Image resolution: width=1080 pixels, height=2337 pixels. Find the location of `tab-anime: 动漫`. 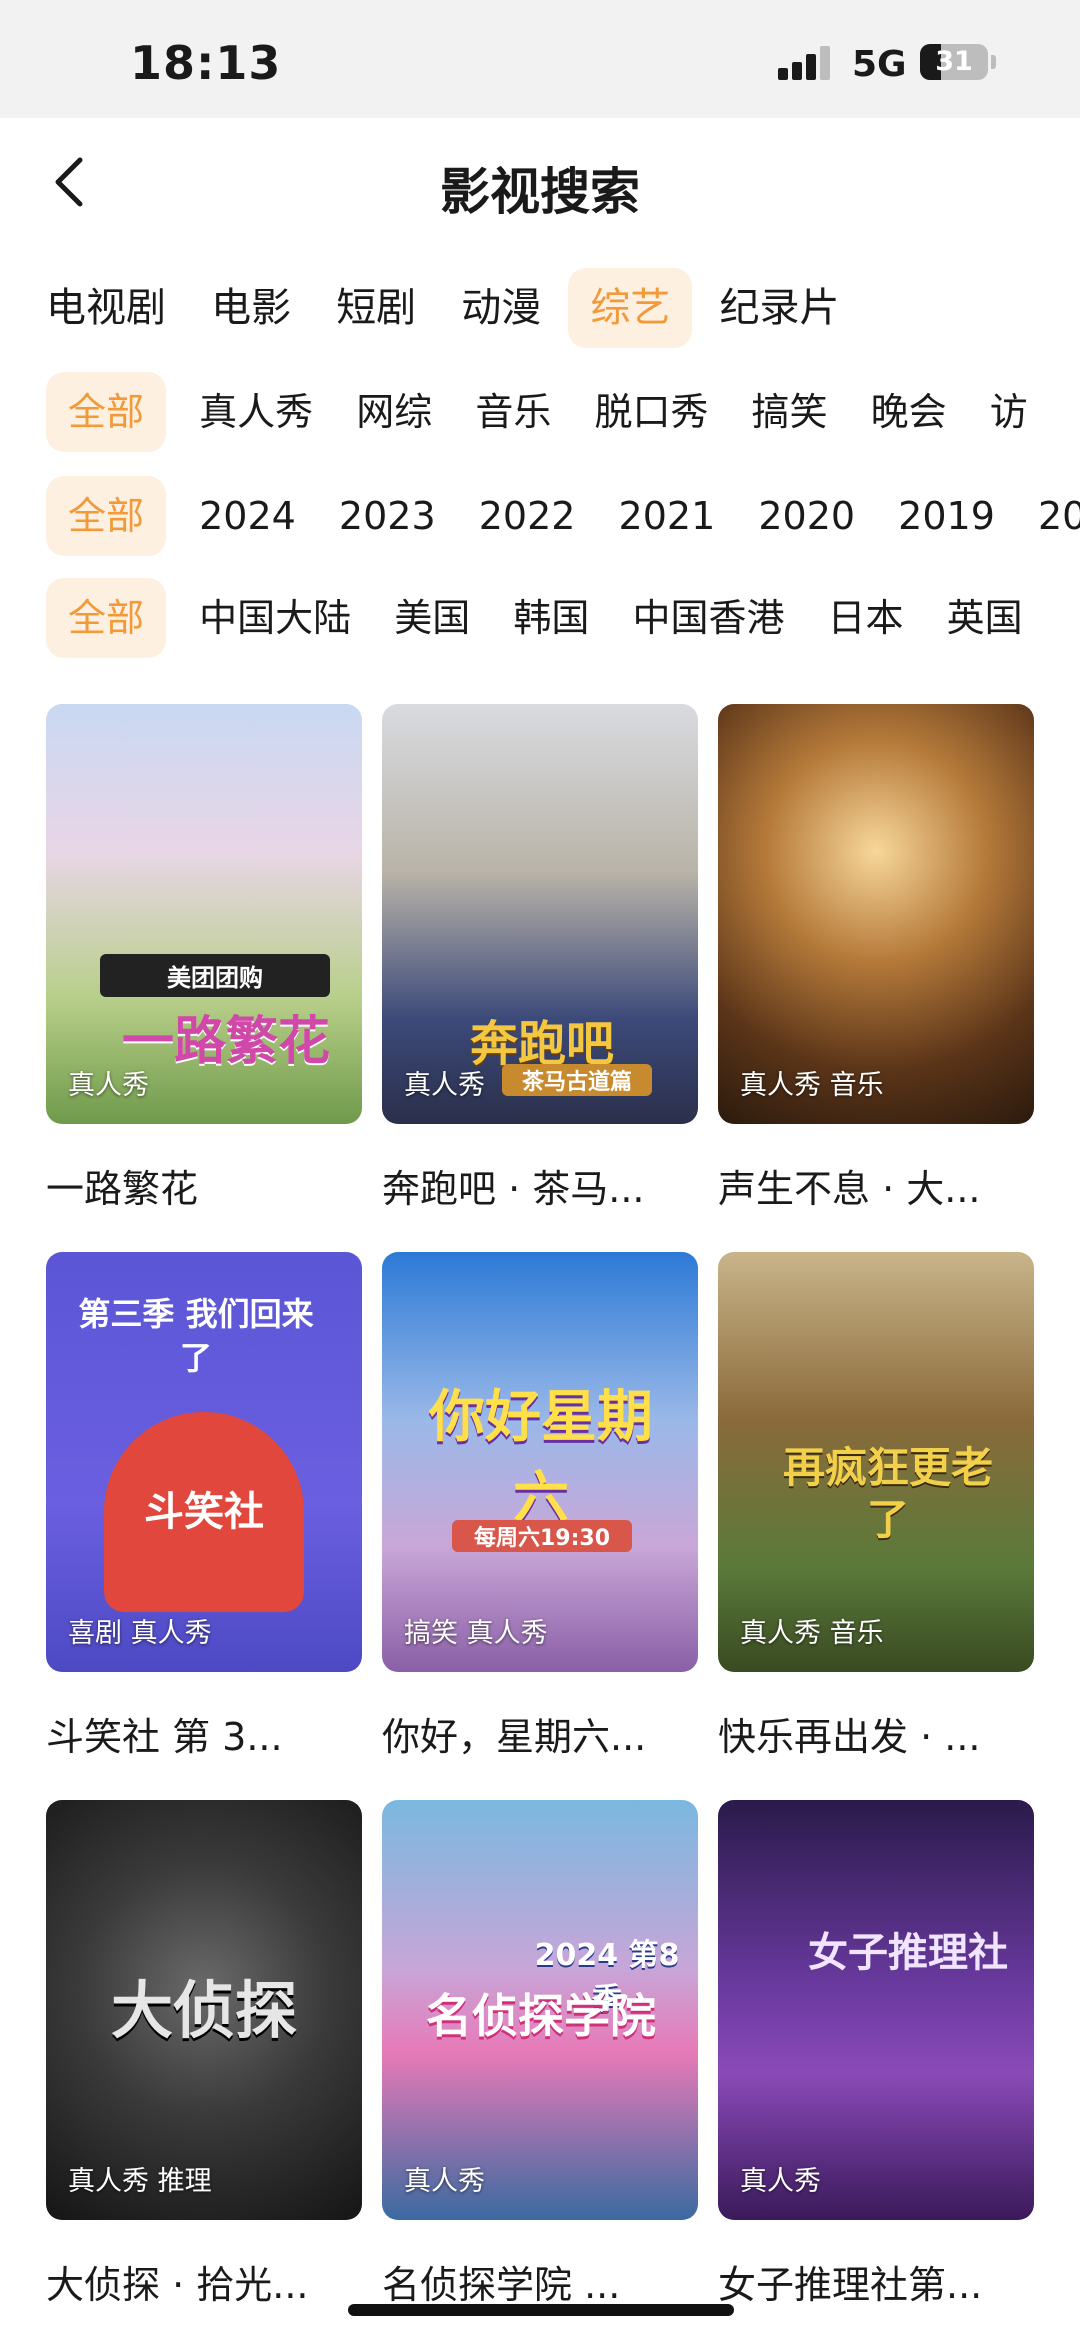

tab-anime: 动漫 is located at coordinates (501, 308).